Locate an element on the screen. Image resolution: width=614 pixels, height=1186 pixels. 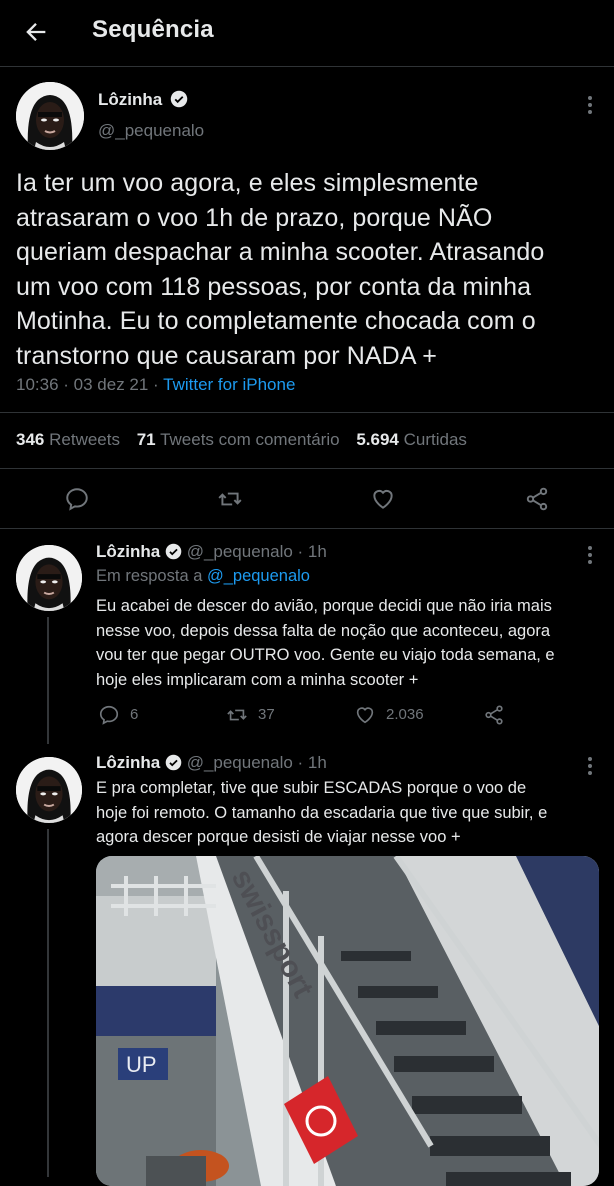
tweet-meta: 10:36 · 03 dez 21 · Twitter for iPhone is located at coordinates (155, 385).